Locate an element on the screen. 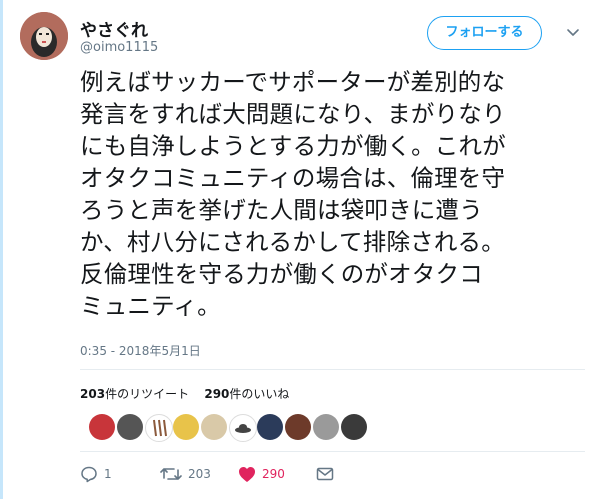 The height and width of the screenshot is (499, 601). tweet-line: にも自浄しようとする力が働く。これが is located at coordinates (293, 146).